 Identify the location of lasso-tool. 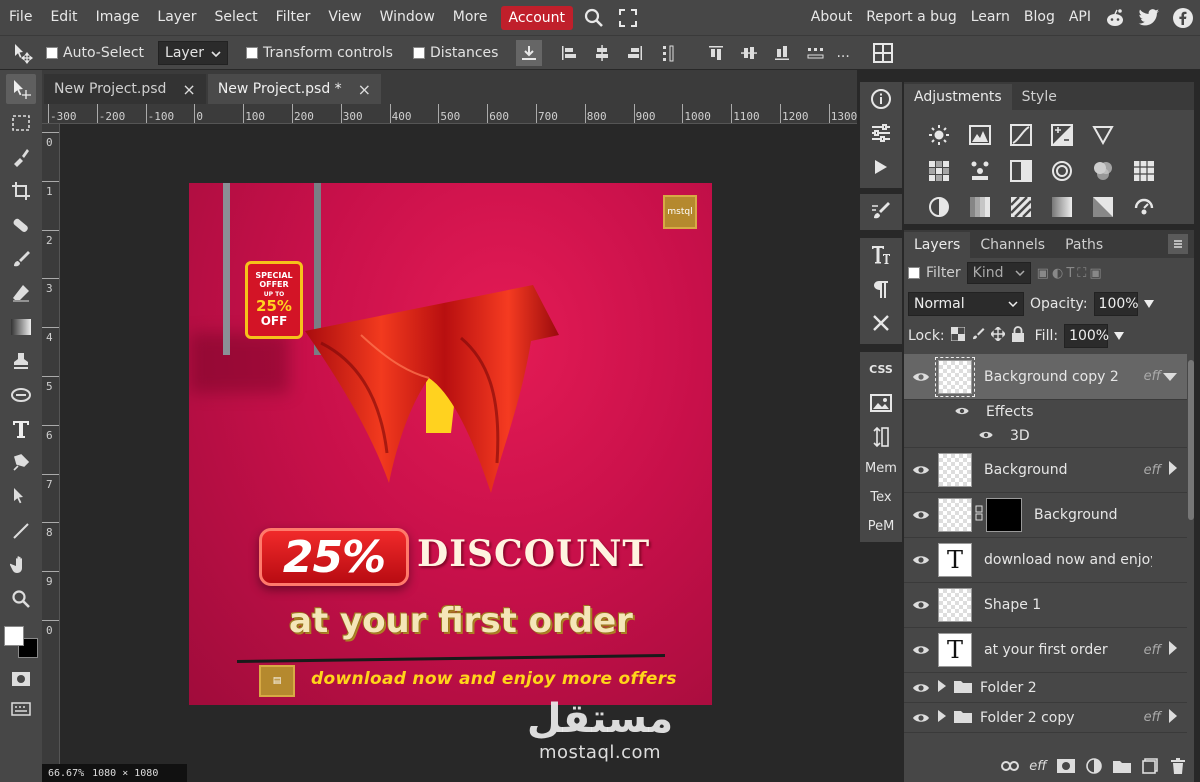
(21, 157).